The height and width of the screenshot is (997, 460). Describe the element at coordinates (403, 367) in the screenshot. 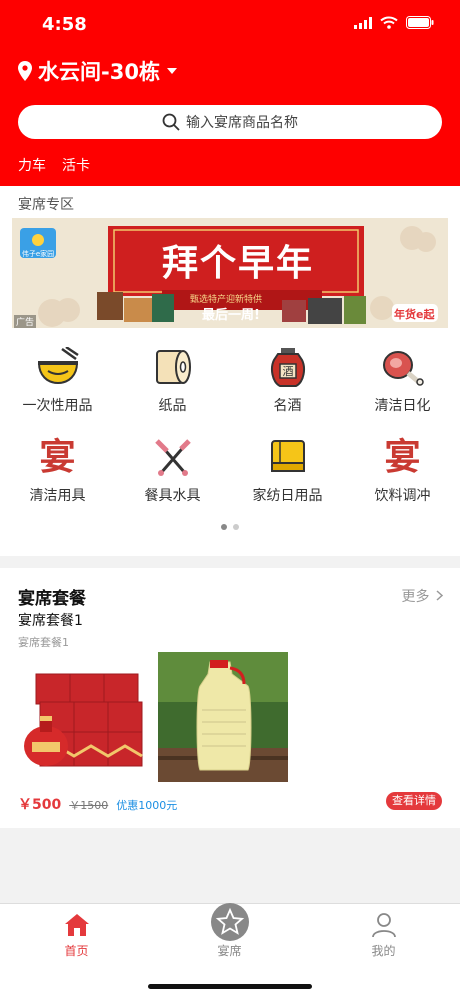

I see `ham-icon` at that location.